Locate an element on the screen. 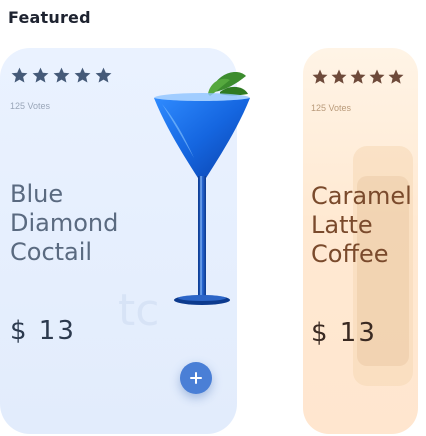 The height and width of the screenshot is (436, 426). plus-icon is located at coordinates (196, 378).